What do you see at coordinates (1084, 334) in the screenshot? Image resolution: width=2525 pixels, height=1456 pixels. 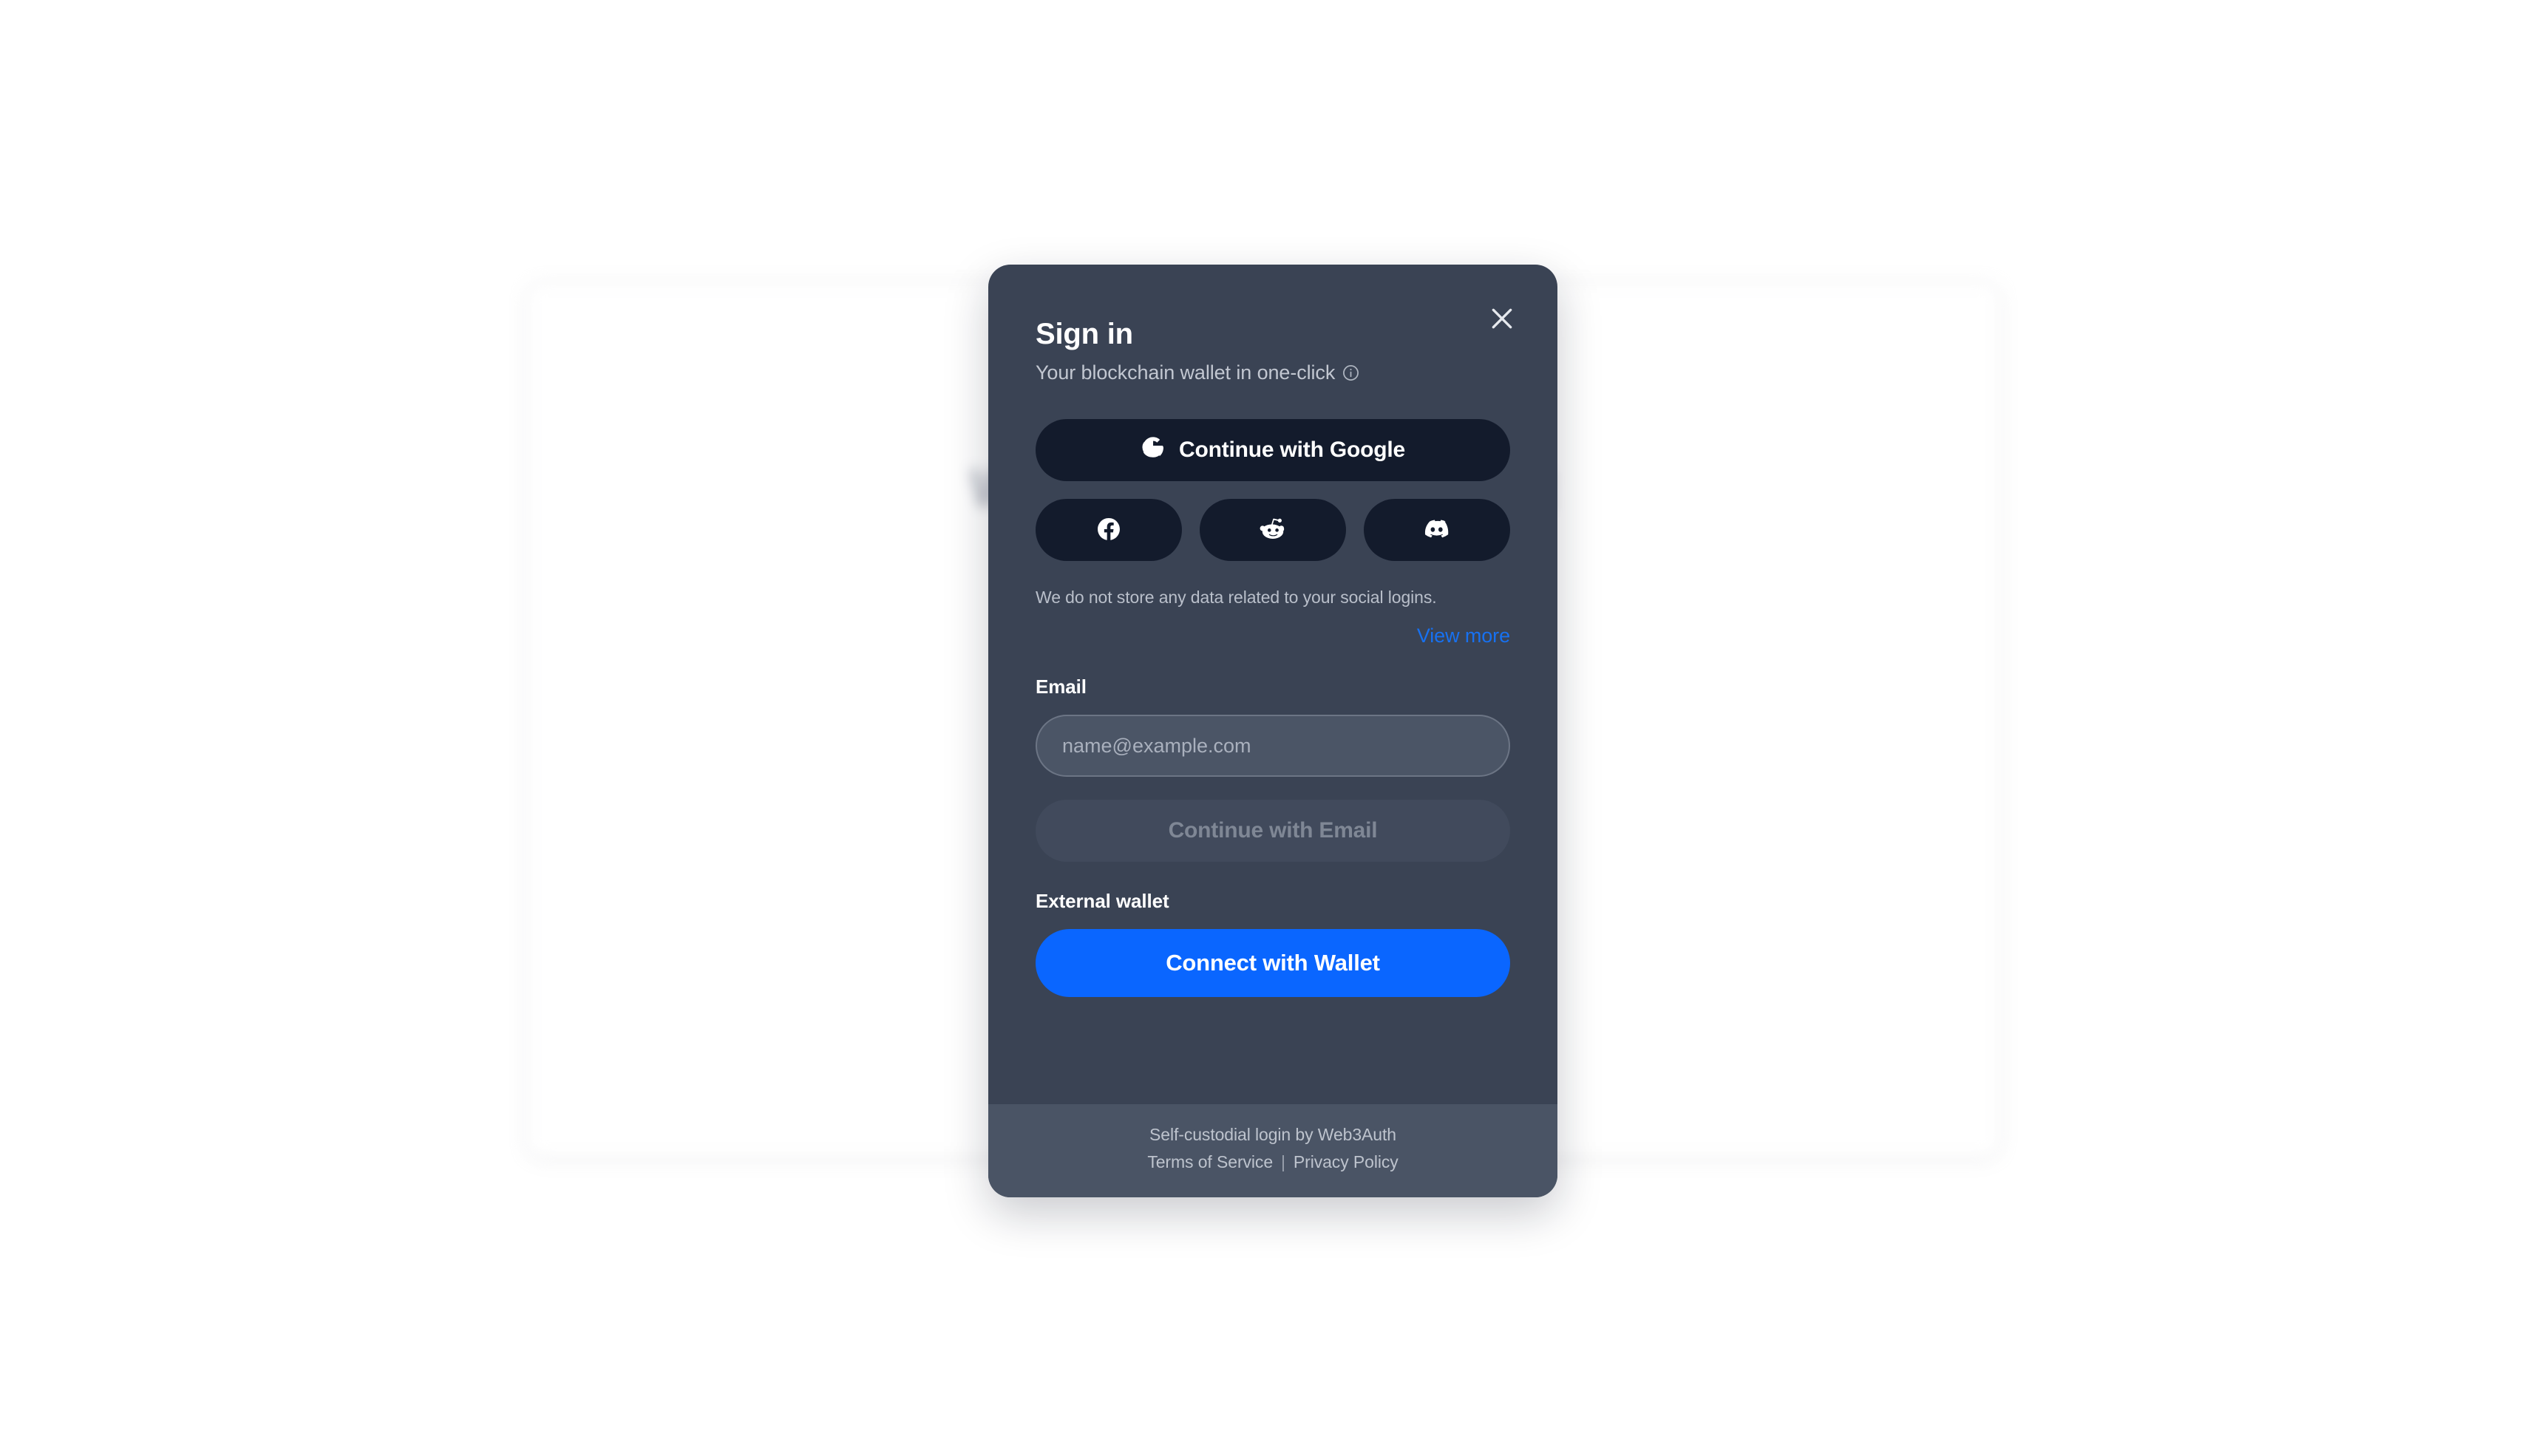 I see `page-title: Sign in` at bounding box center [1084, 334].